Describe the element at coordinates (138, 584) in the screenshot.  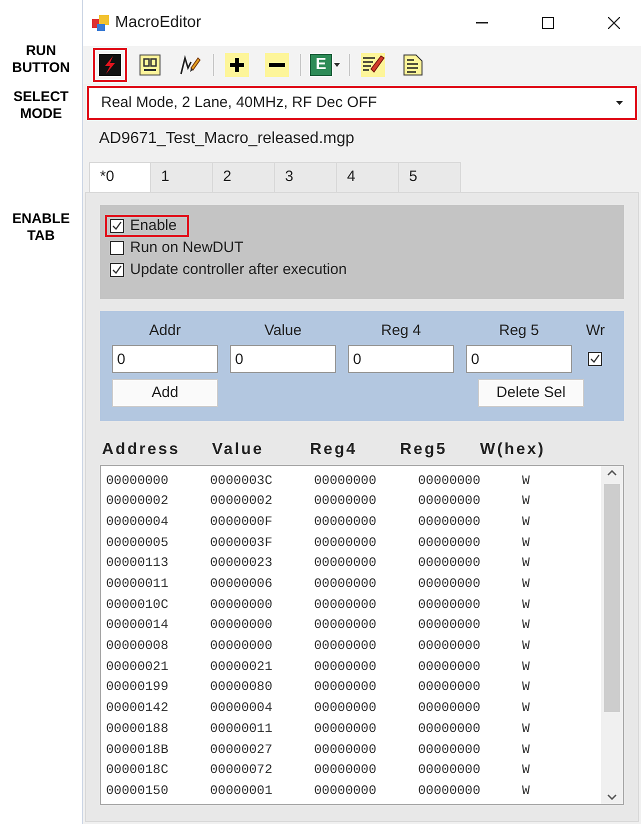
I see `table-cell-text: 00000011` at that location.